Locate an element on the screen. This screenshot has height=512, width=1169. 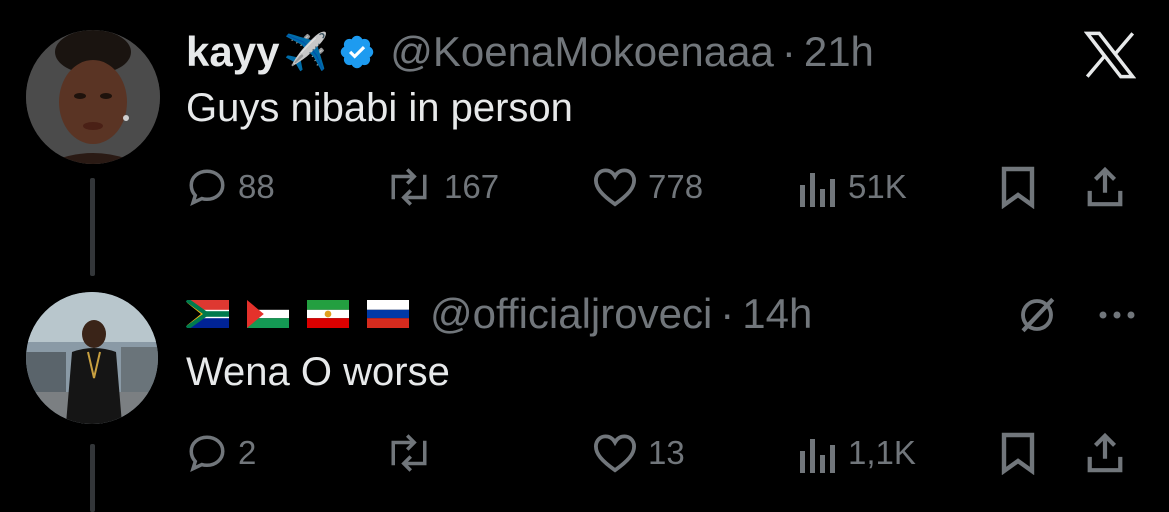
tweet-text: Guys nibabi in person is located at coordinates (379, 108).